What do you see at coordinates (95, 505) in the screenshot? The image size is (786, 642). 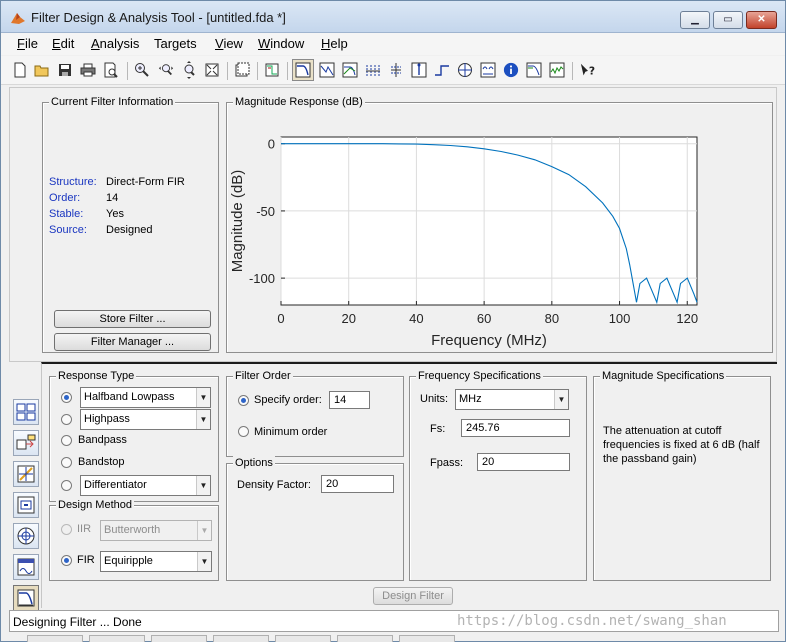 I see `design-method-title: Design Method` at bounding box center [95, 505].